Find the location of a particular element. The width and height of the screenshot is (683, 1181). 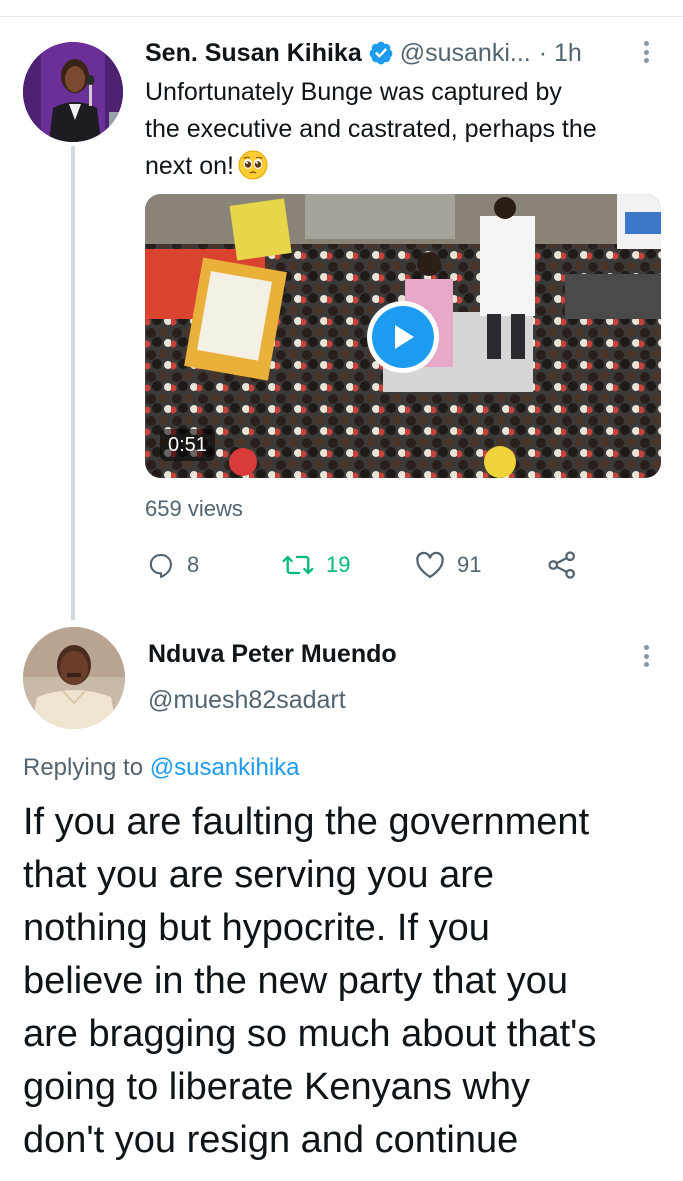

reply-text-line: If you are faulting the government is located at coordinates (306, 822).